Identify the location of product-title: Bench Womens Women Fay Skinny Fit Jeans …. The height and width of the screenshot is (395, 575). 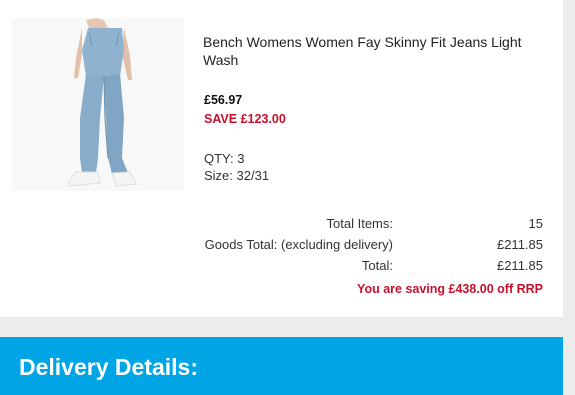
(375, 51).